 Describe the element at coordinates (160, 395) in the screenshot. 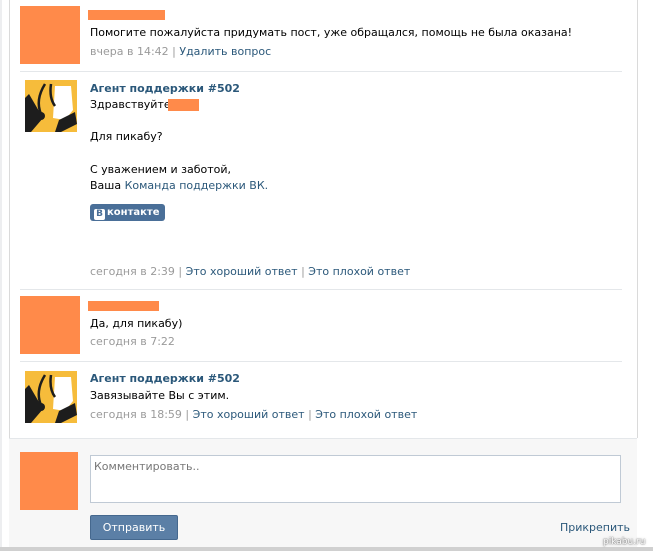

I see `reply2-text: Завязывайте Вы с этим.` at that location.